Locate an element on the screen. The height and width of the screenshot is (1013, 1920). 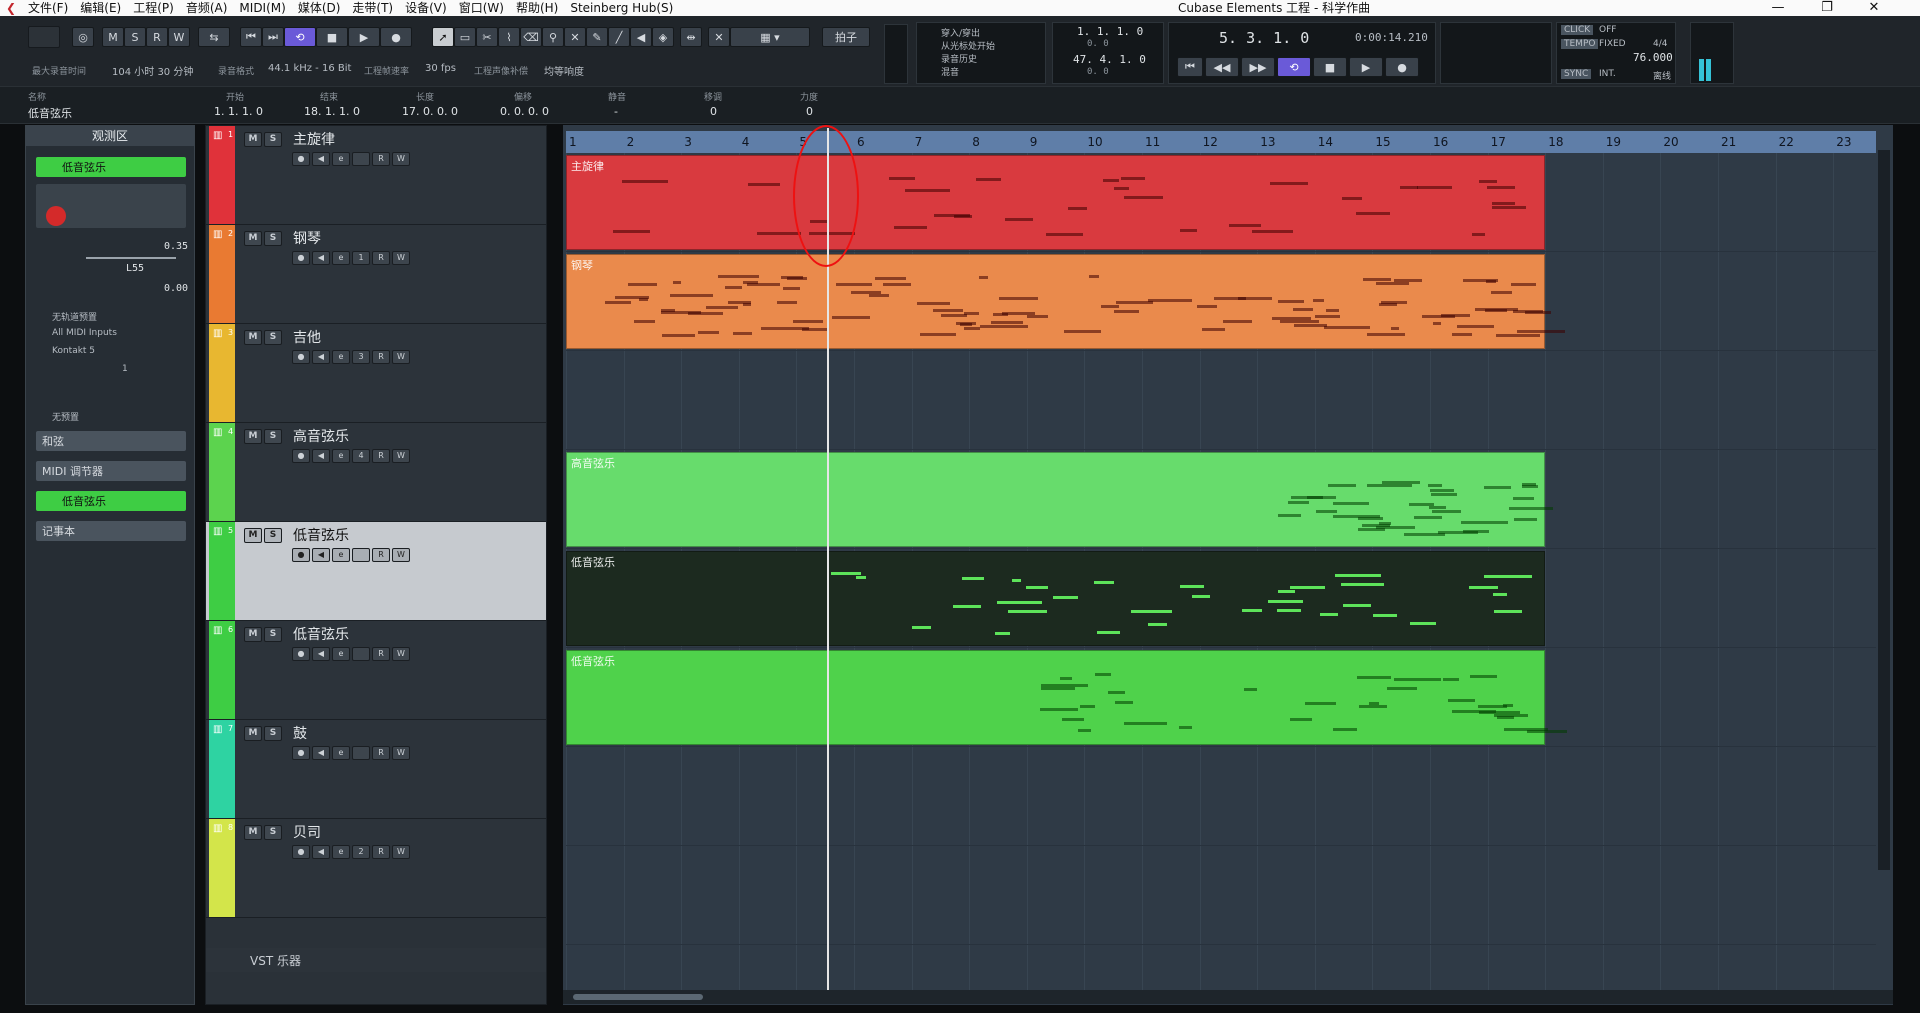
start-at-cursor: 从光标处开始 is located at coordinates (968, 45).